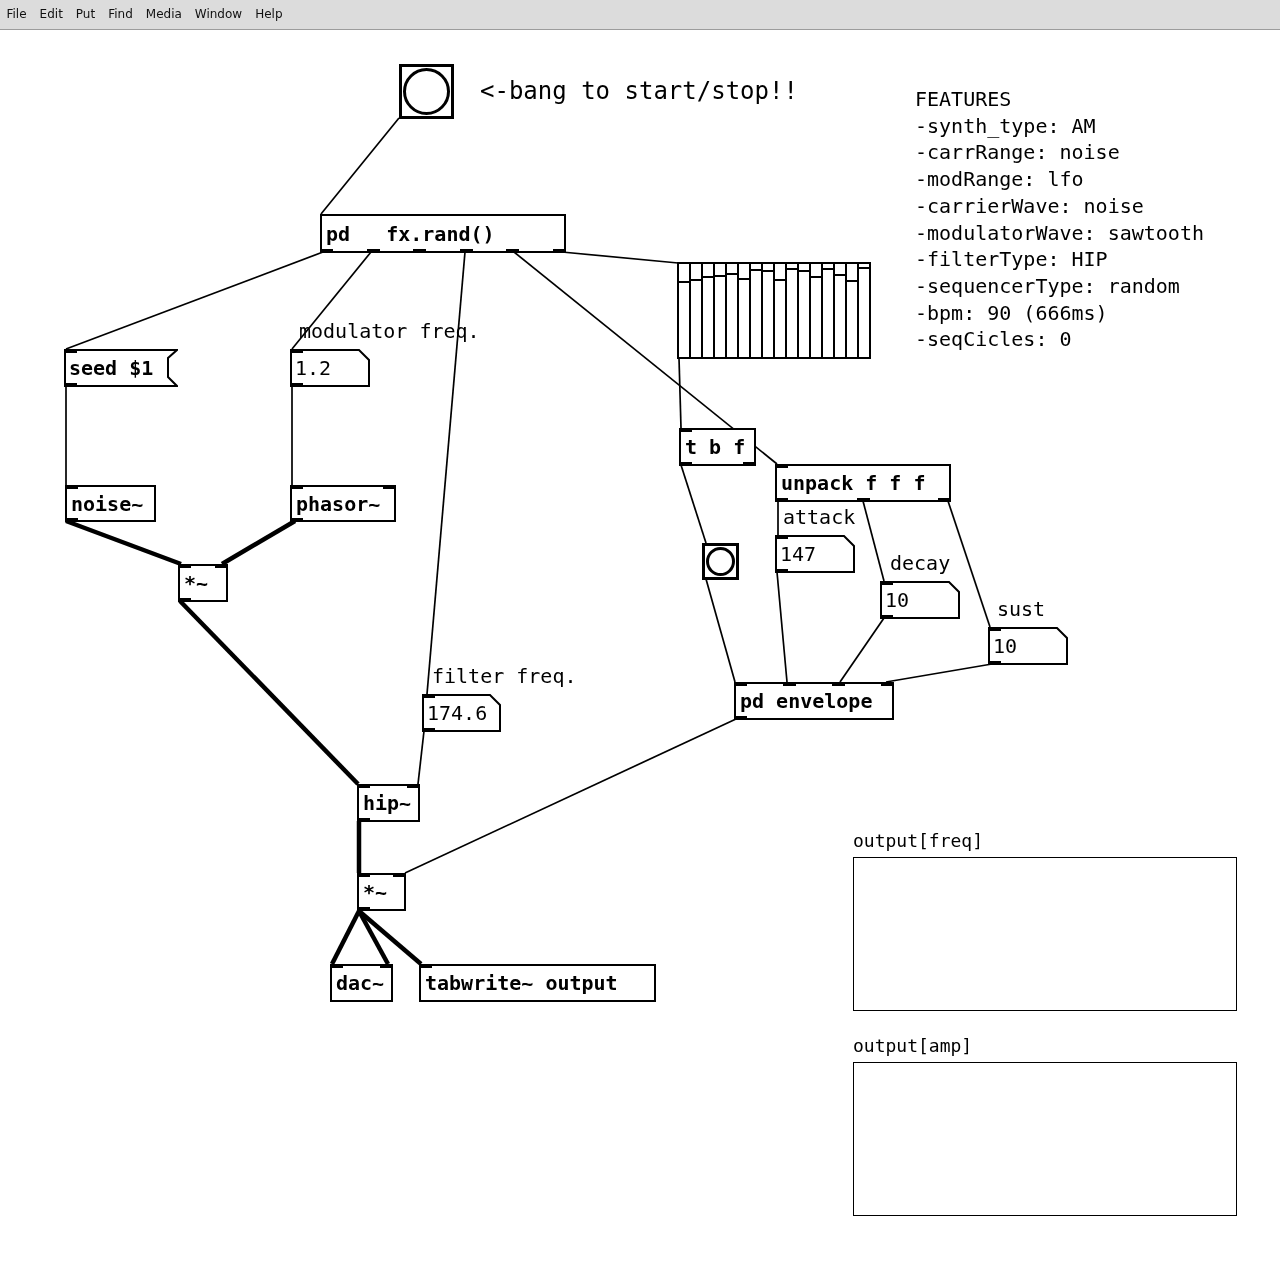 The image size is (1280, 1280). Describe the element at coordinates (639, 91) in the screenshot. I see `comment-text: <-bang to start/stop!!` at that location.